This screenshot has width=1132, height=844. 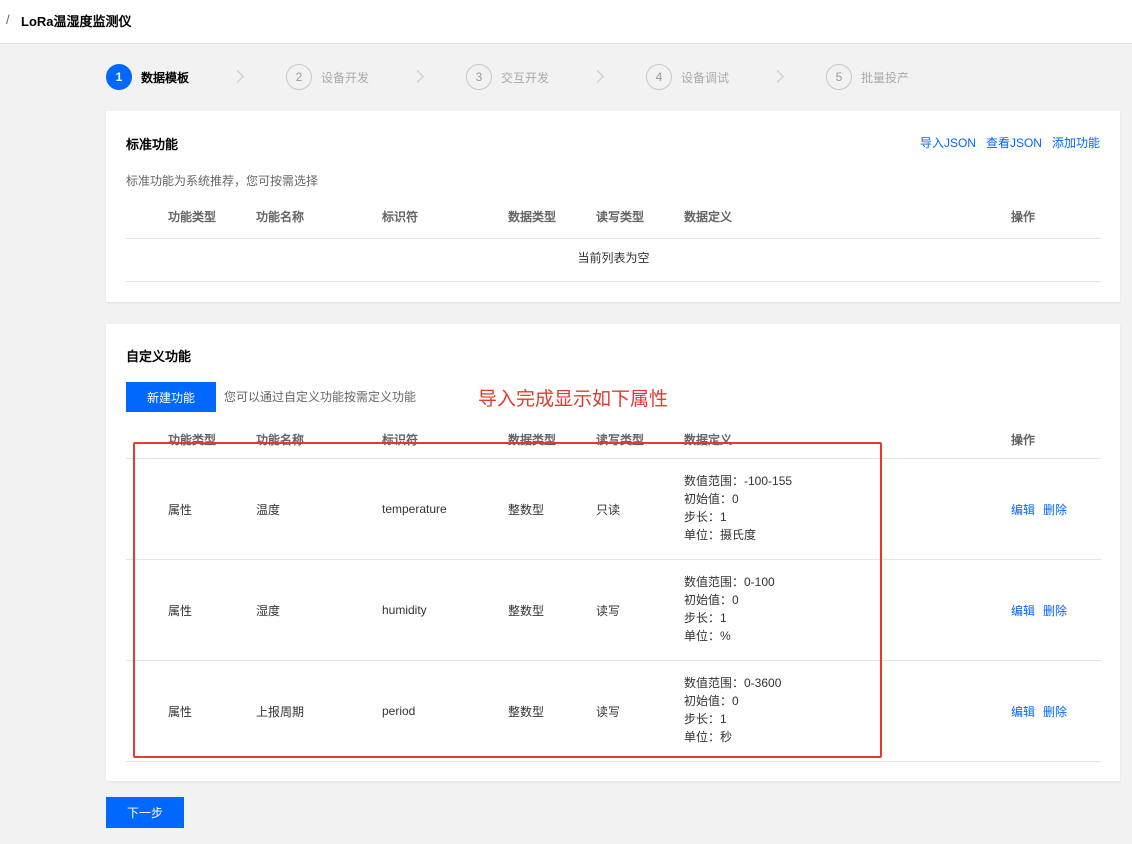 I want to click on table-header: 功能类型 功能名称 标识符 数据类型 读写类型 数据定义 操作, so click(x=613, y=444).